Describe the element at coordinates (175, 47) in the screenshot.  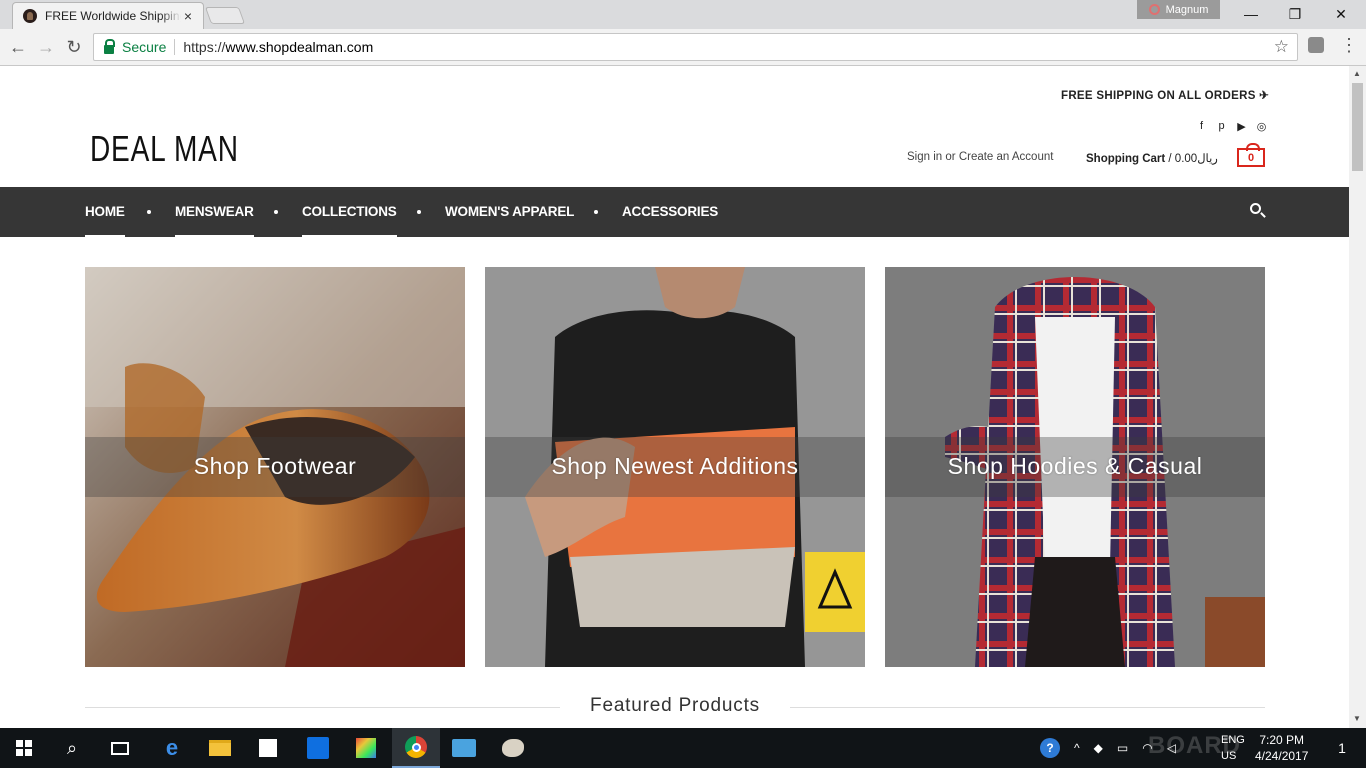
I see `omnibox-separator` at that location.